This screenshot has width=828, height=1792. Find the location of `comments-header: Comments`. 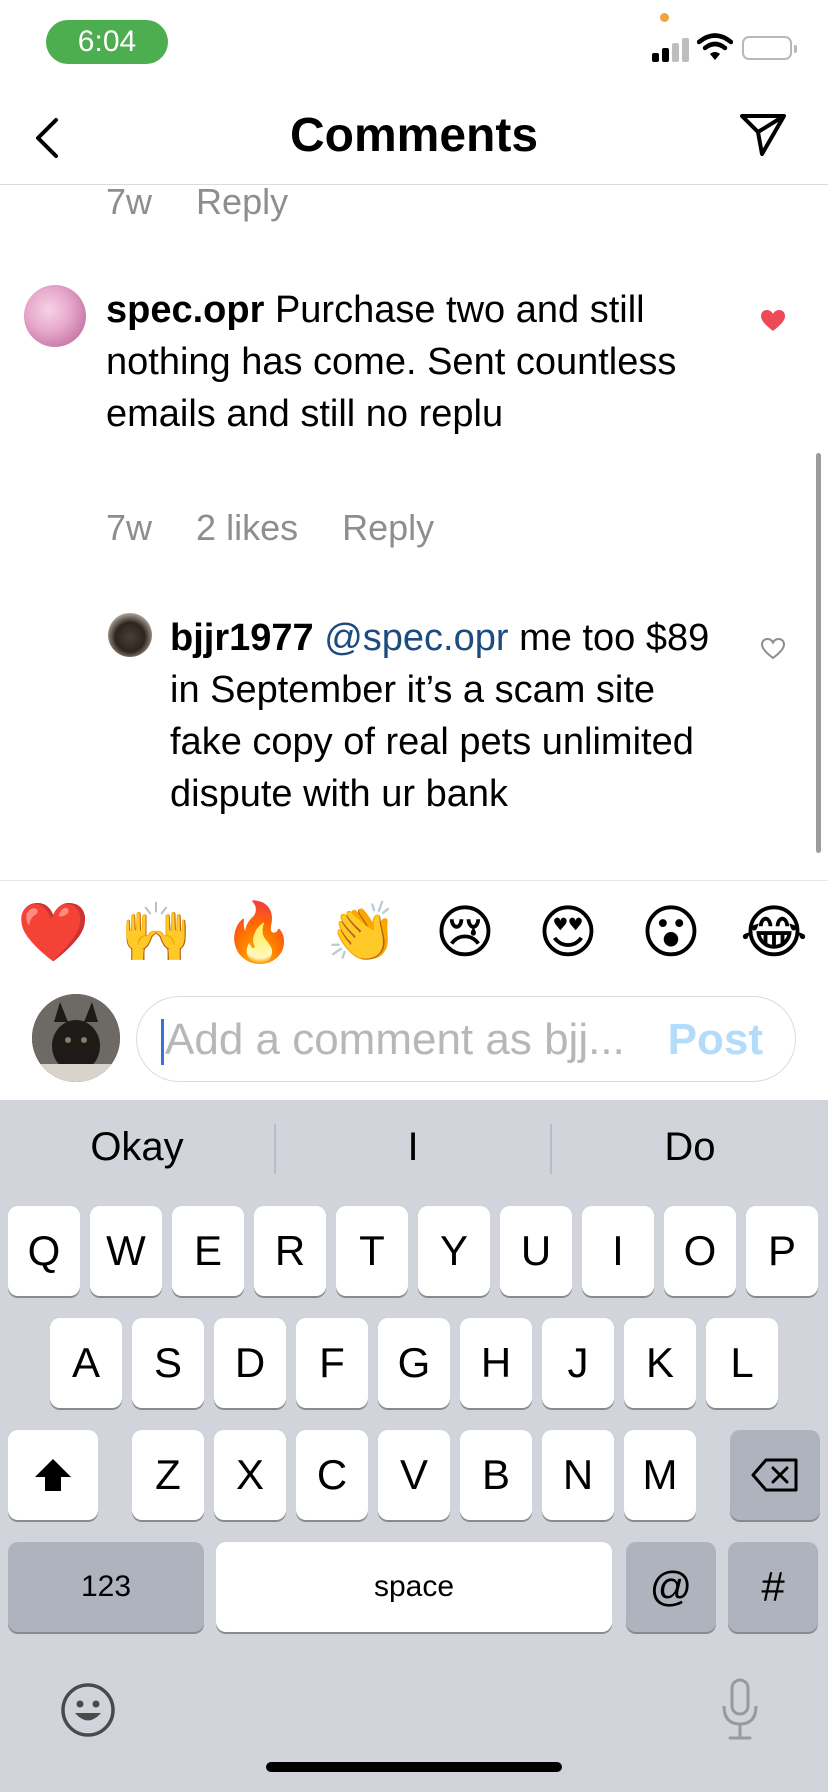

comments-header: Comments is located at coordinates (414, 137).